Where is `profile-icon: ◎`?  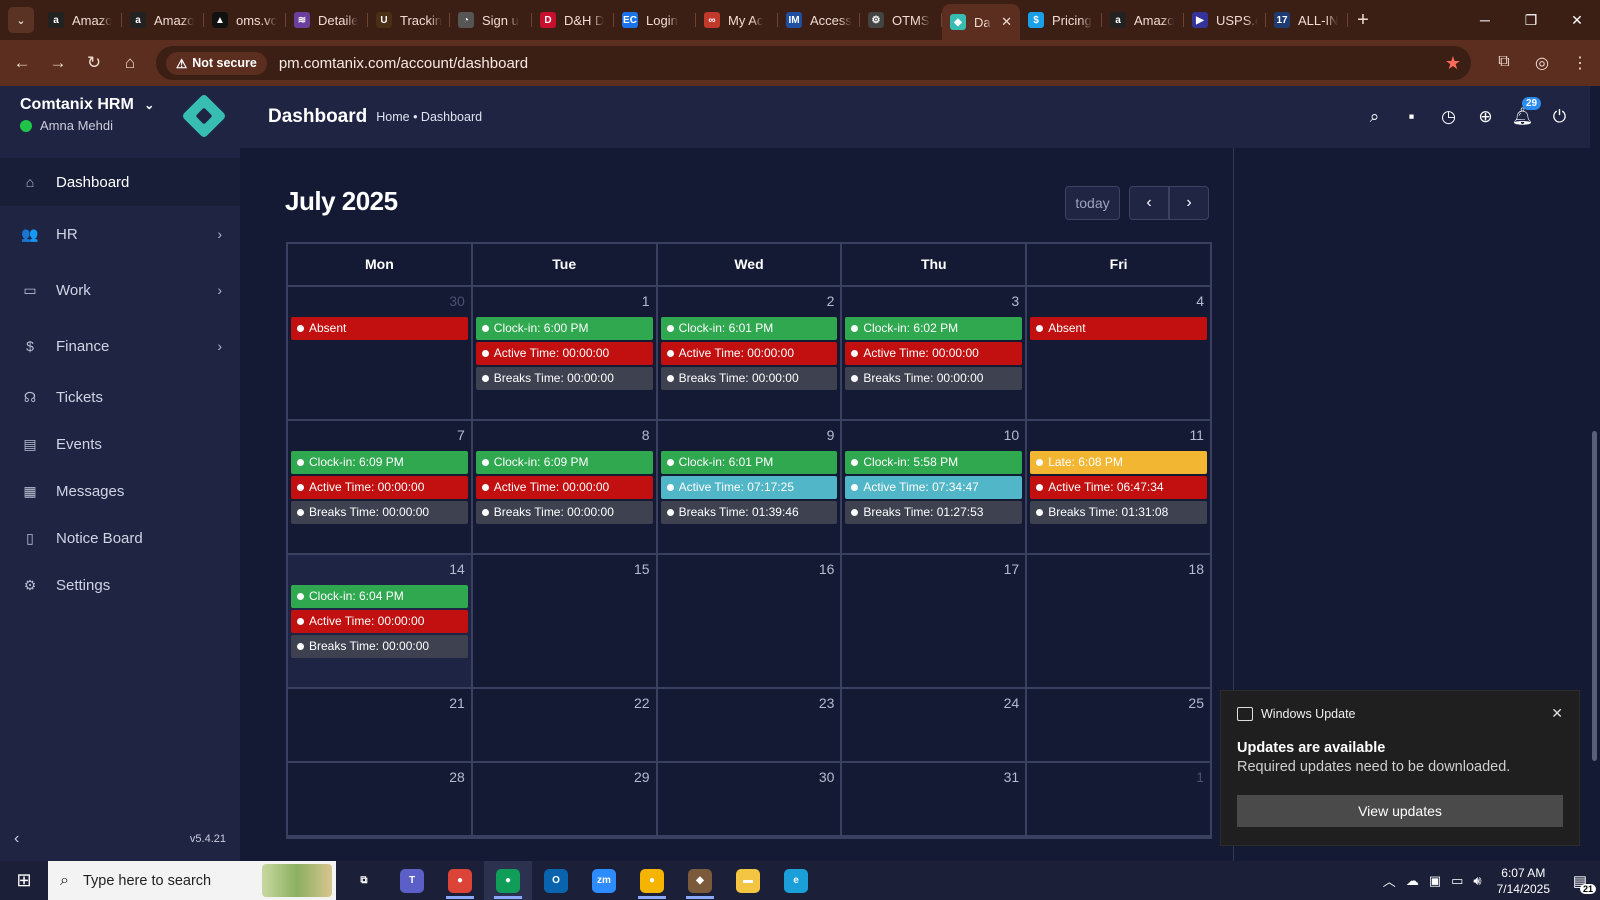 profile-icon: ◎ is located at coordinates (1542, 63).